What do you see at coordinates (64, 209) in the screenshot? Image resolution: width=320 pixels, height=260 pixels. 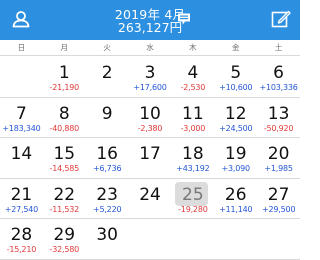 I see `day-amount: -11,532` at bounding box center [64, 209].